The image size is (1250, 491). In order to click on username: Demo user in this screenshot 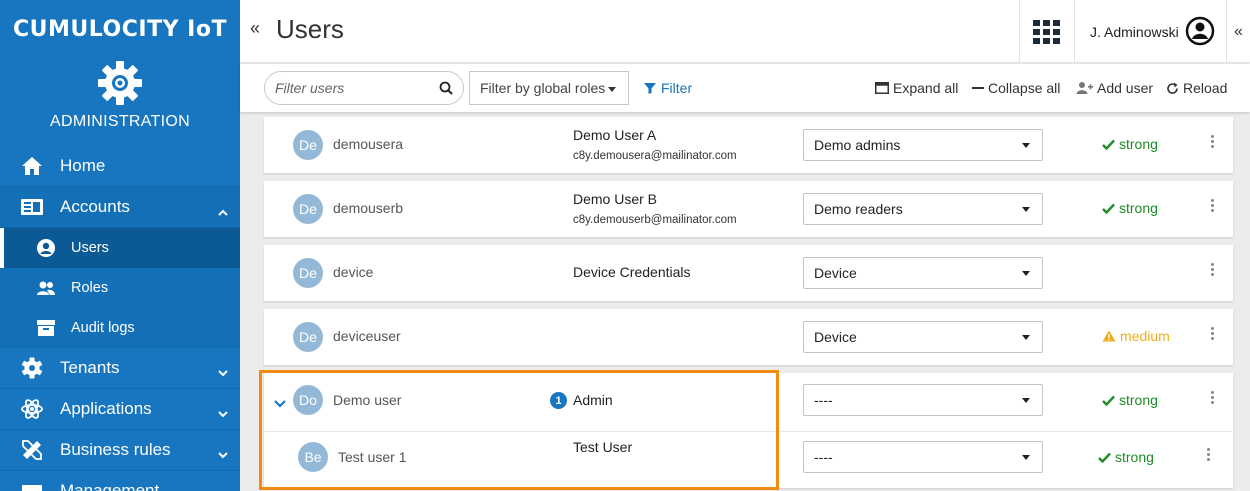, I will do `click(367, 400)`.